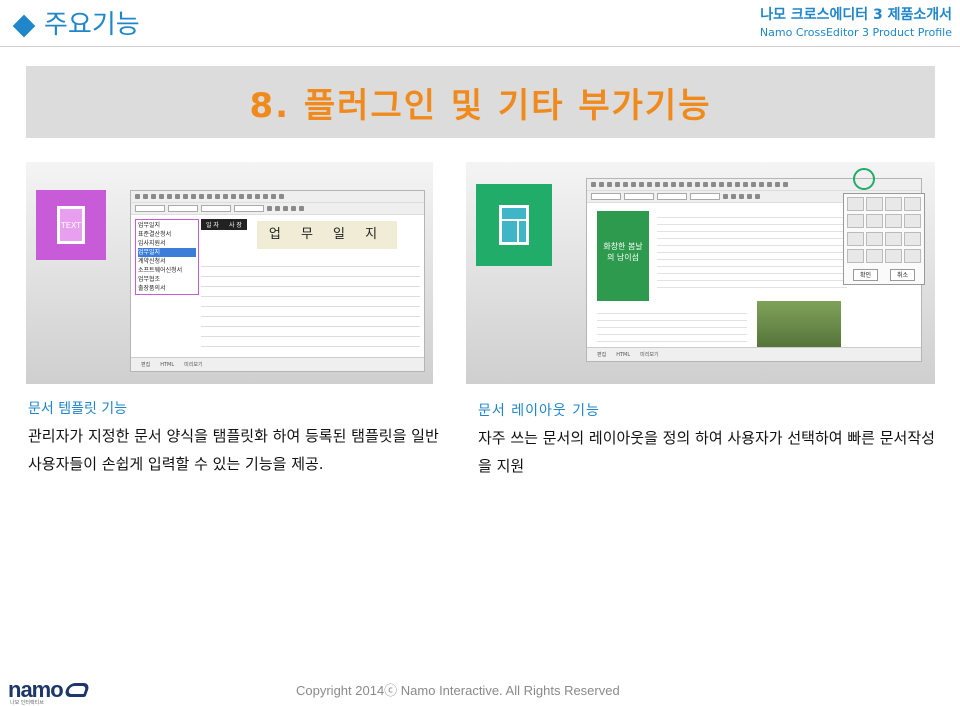 The image size is (960, 706). Describe the element at coordinates (78, 409) in the screenshot. I see `template-caption: 문서 템플릿 기능` at that location.